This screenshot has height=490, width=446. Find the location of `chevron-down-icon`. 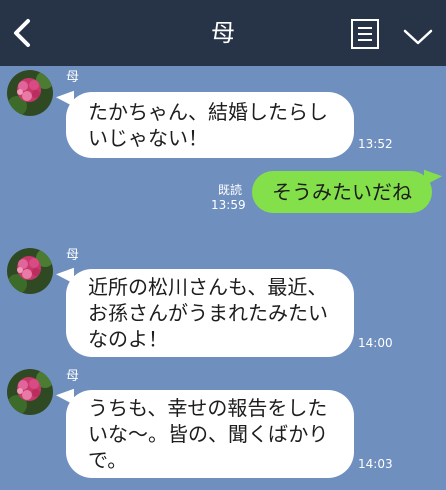

chevron-down-icon is located at coordinates (418, 37).